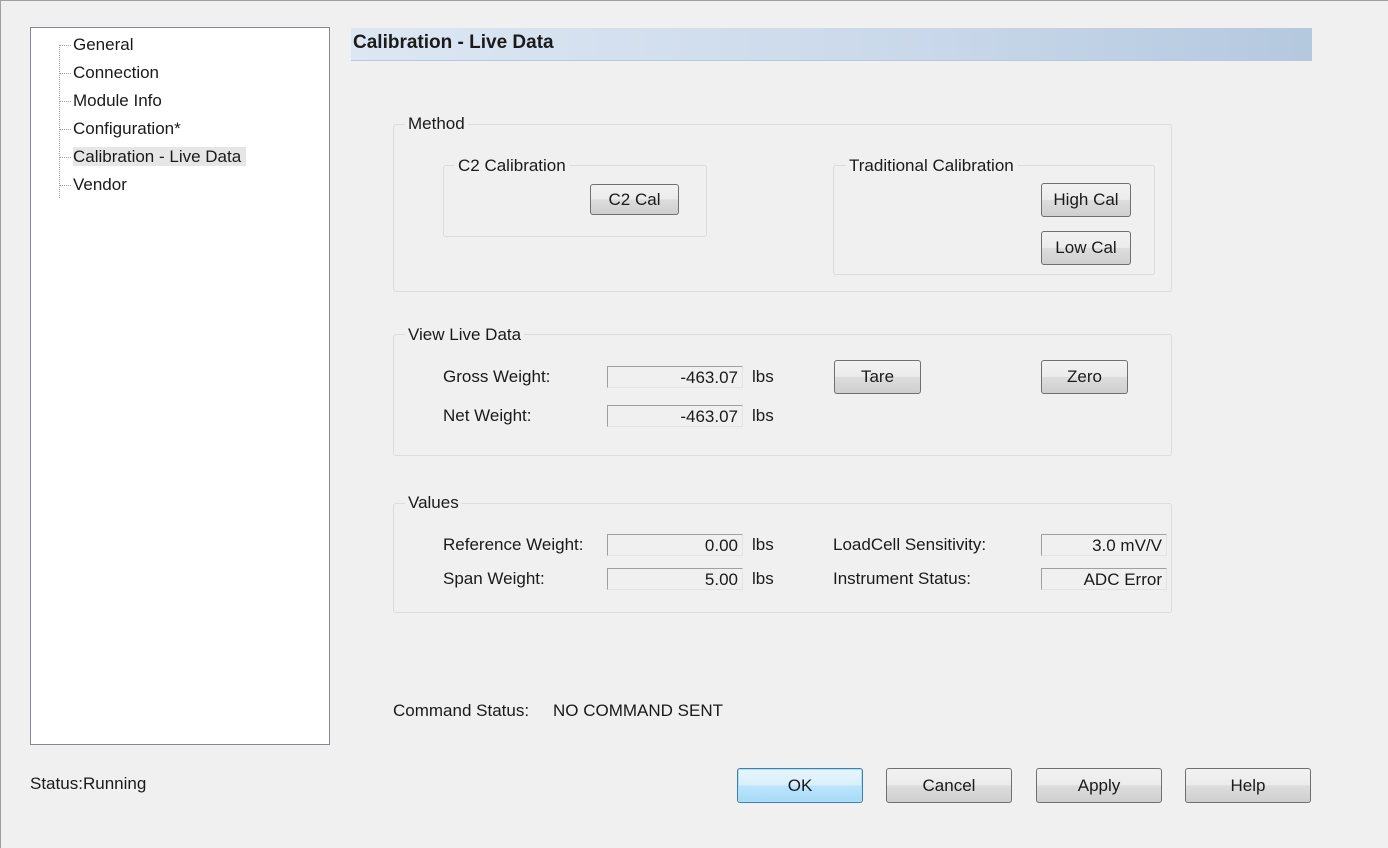 The height and width of the screenshot is (848, 1388). I want to click on zero-button: Zero, so click(1084, 377).